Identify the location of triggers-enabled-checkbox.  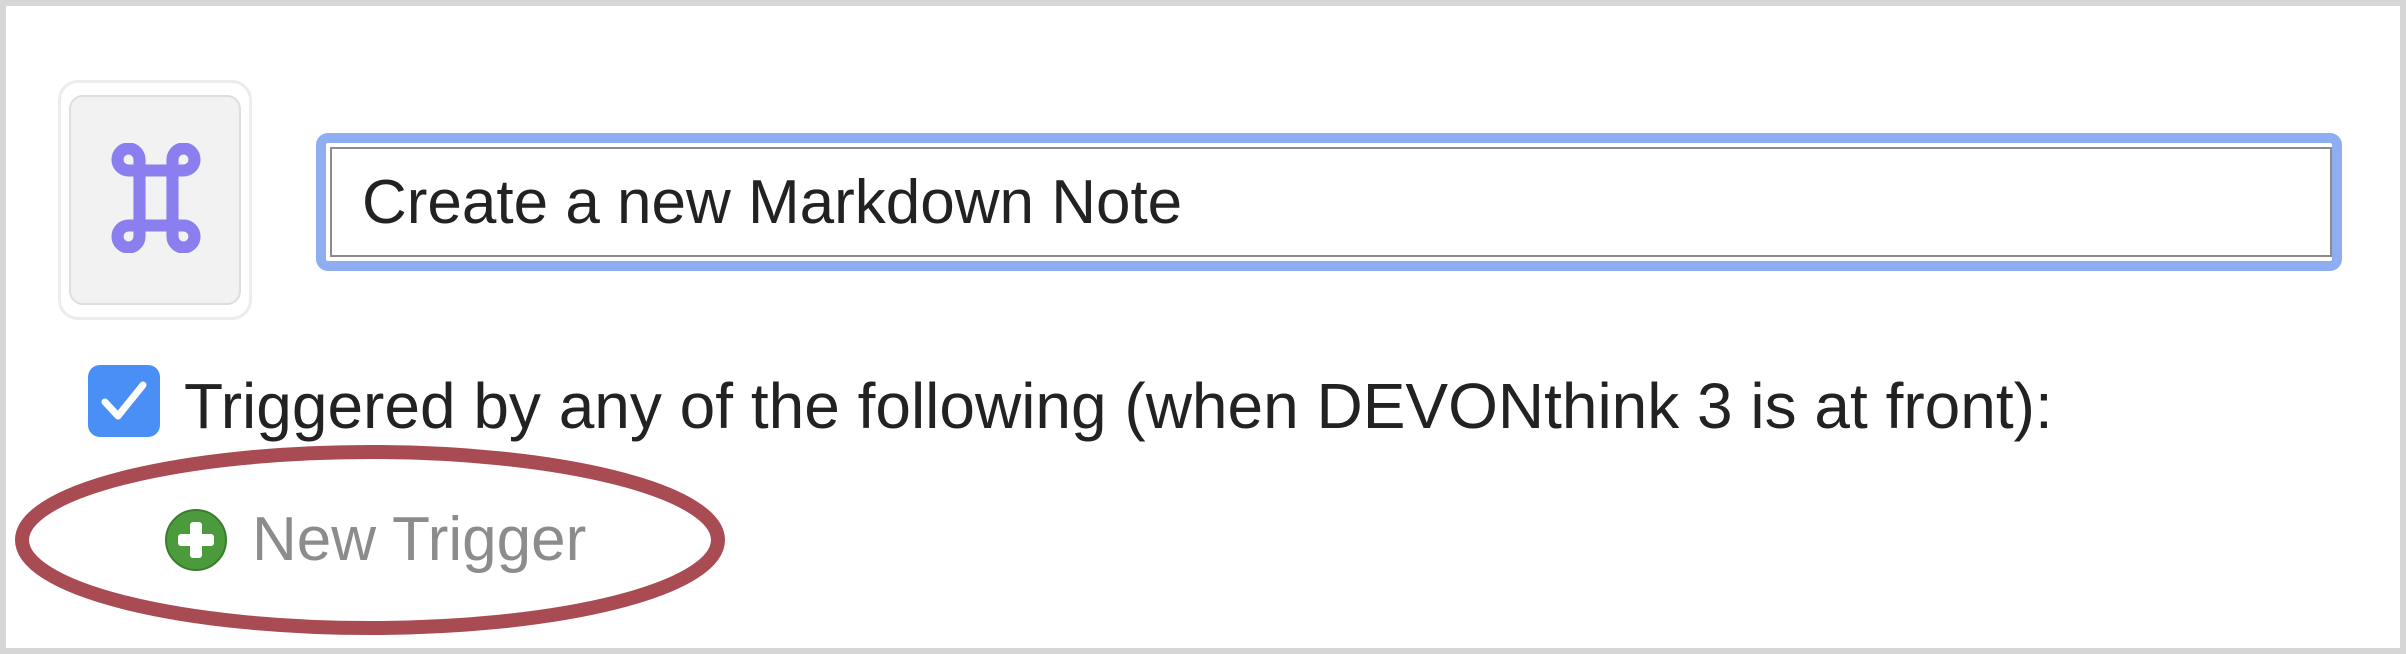
(124, 401).